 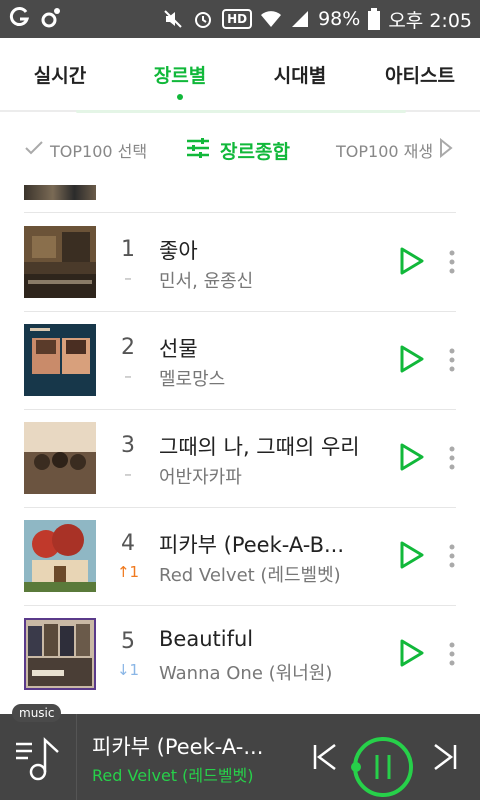 I want to click on chart-toolbar: TOP100 선택 장르종합 TOP100 재생, so click(x=240, y=150).